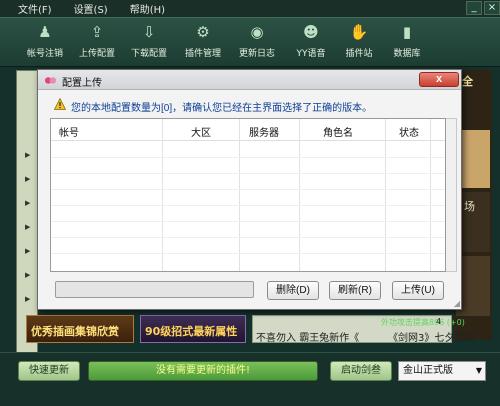  I want to click on news-link-text: 不喜勿入, so click(276, 338).